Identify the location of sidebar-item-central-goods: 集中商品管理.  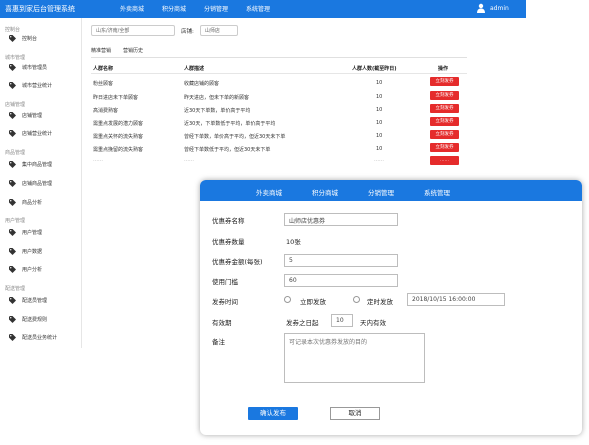
(30, 164).